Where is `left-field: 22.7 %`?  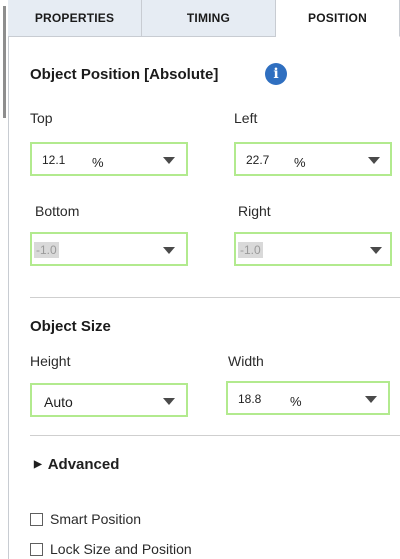 left-field: 22.7 % is located at coordinates (313, 159).